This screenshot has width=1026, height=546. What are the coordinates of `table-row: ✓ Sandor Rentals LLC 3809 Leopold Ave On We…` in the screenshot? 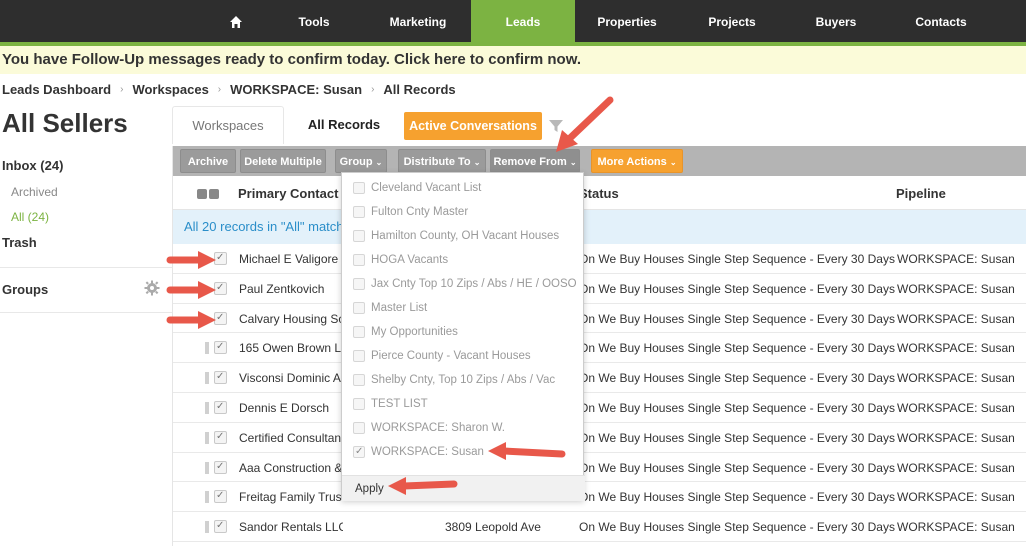 It's located at (599, 527).